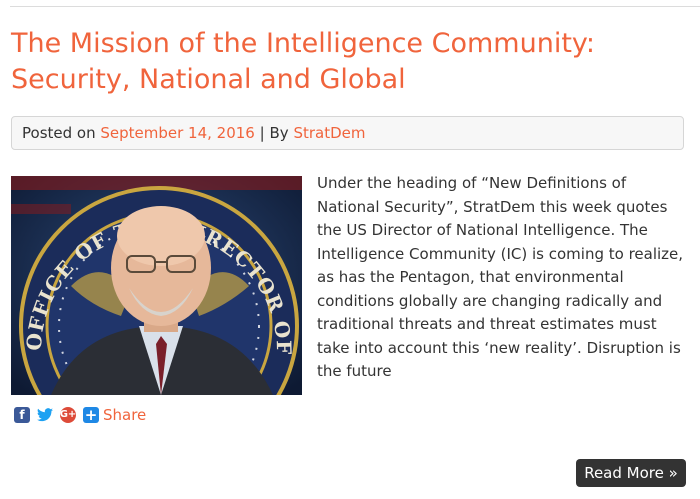 This screenshot has width=700, height=499. Describe the element at coordinates (329, 133) in the screenshot. I see `author-link: StratDem` at that location.